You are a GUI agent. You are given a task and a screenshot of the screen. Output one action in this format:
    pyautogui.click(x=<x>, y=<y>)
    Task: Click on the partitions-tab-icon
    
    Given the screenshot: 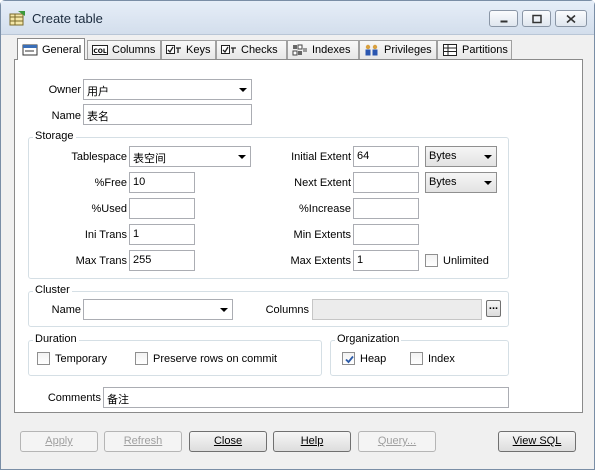 What is the action you would take?
    pyautogui.click(x=450, y=50)
    